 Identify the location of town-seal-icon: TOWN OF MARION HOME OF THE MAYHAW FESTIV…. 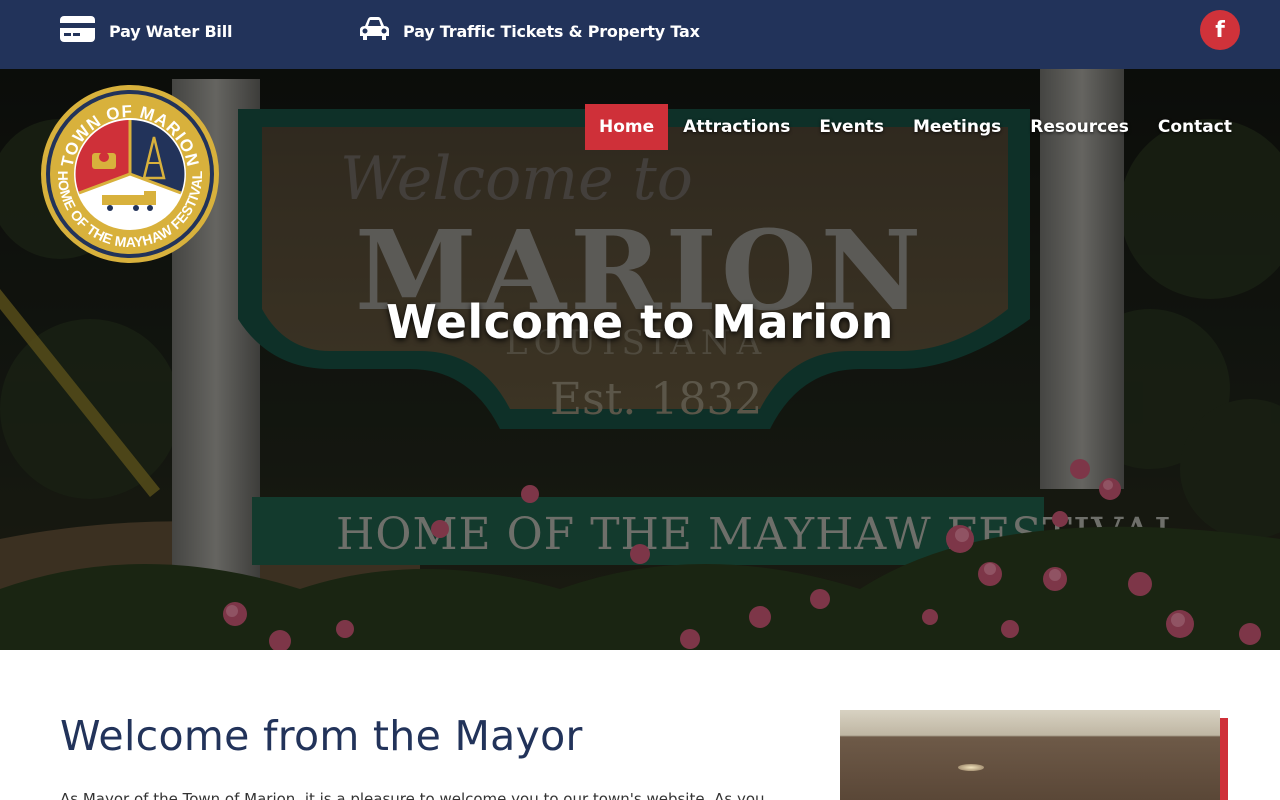
(130, 174).